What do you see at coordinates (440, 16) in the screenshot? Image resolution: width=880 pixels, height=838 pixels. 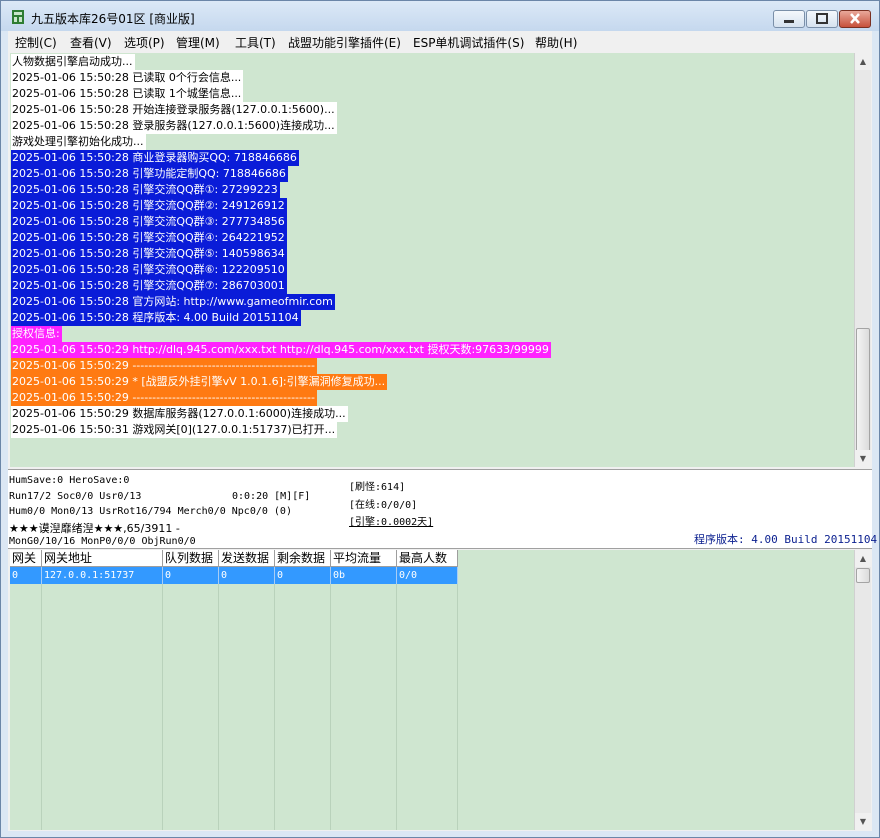 I see `title-bar: 九五版本库26号01区 [商业版]` at bounding box center [440, 16].